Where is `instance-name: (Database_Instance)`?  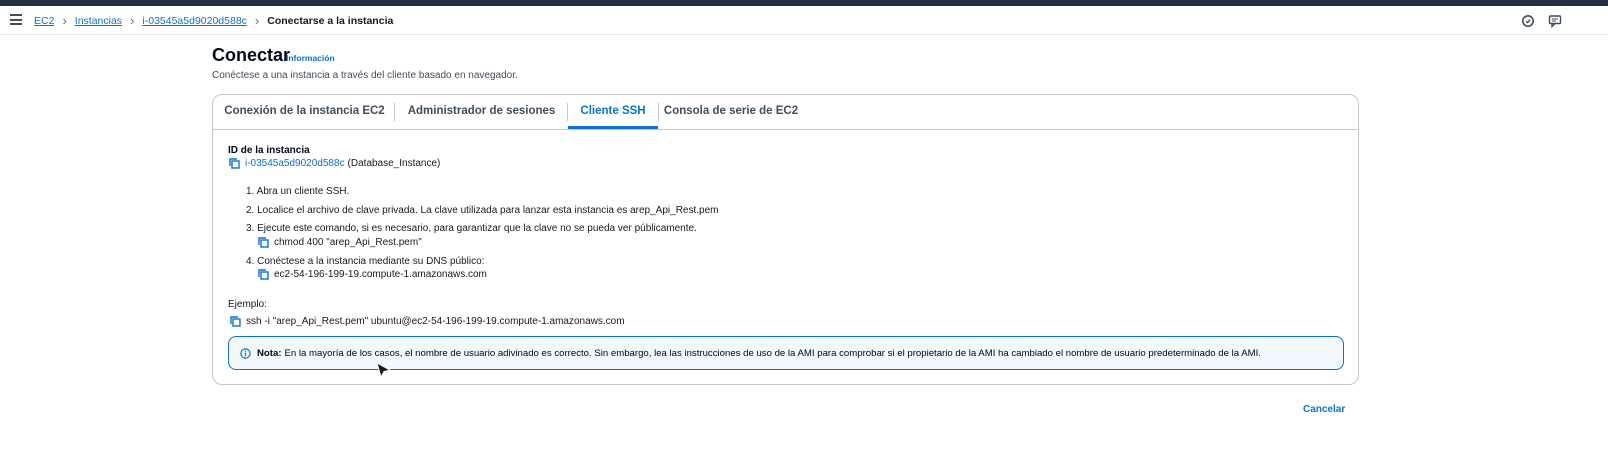 instance-name: (Database_Instance) is located at coordinates (394, 163).